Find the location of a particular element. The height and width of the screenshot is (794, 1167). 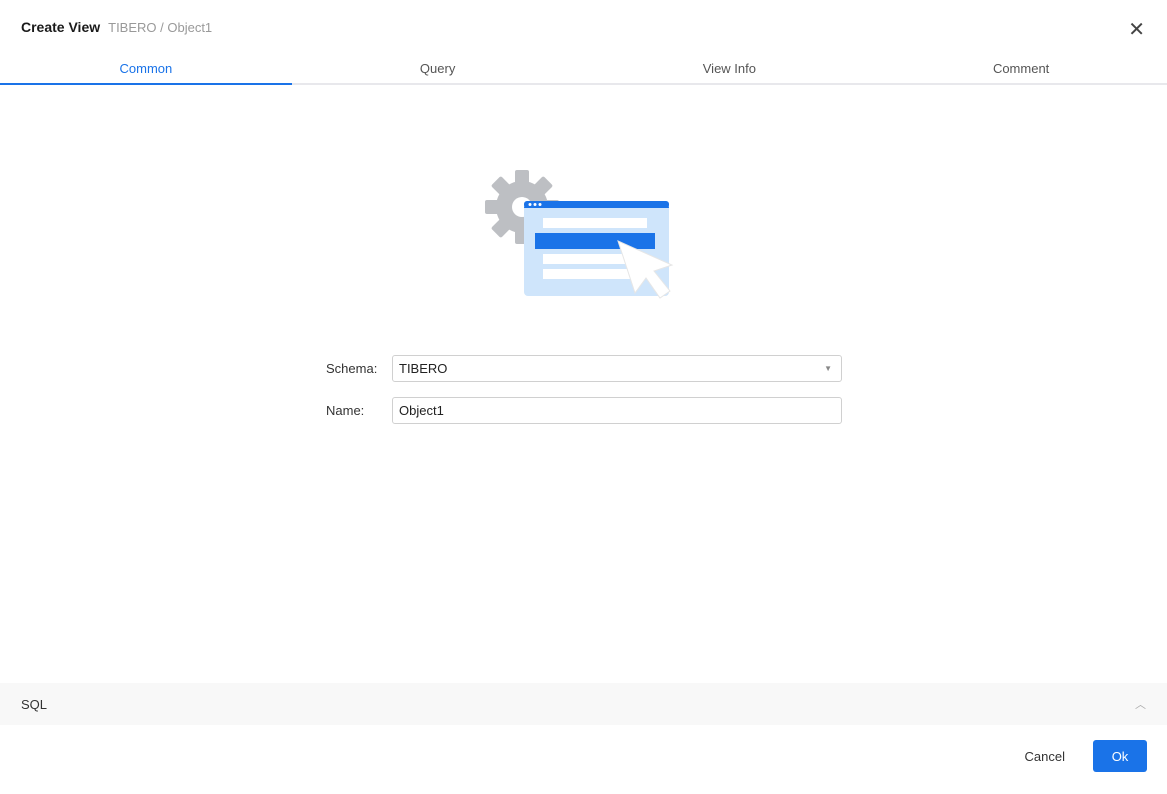

schema-label: Schema: is located at coordinates (352, 368).